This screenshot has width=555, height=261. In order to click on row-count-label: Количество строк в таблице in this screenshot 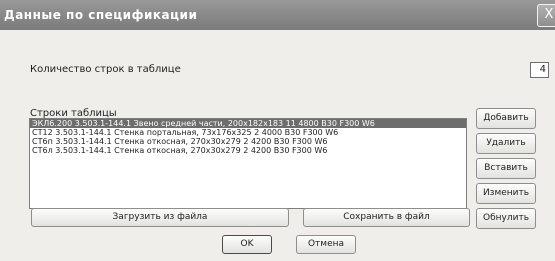, I will do `click(105, 69)`.